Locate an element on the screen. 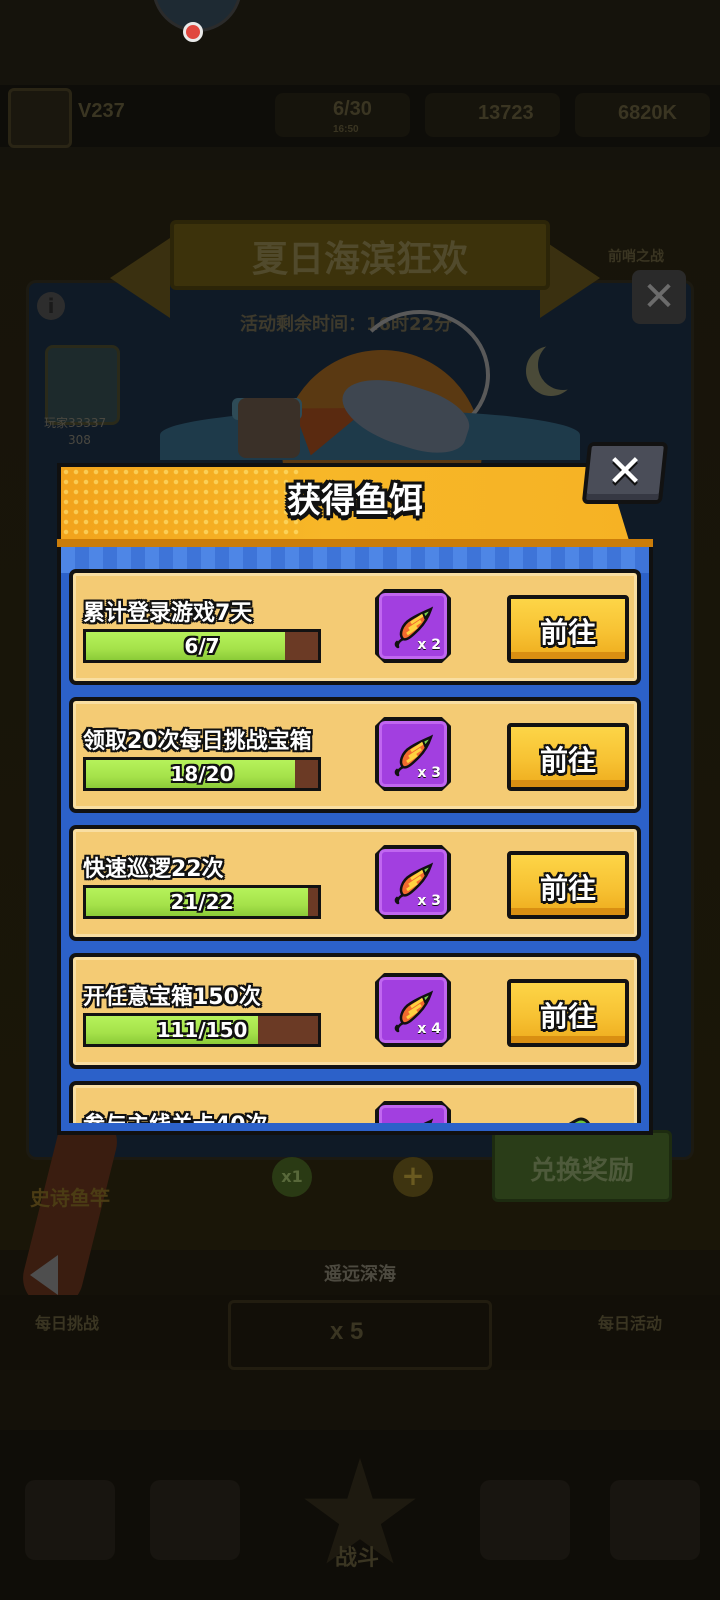 The width and height of the screenshot is (720, 1600). location-label: 遥远深海 is located at coordinates (360, 1274).